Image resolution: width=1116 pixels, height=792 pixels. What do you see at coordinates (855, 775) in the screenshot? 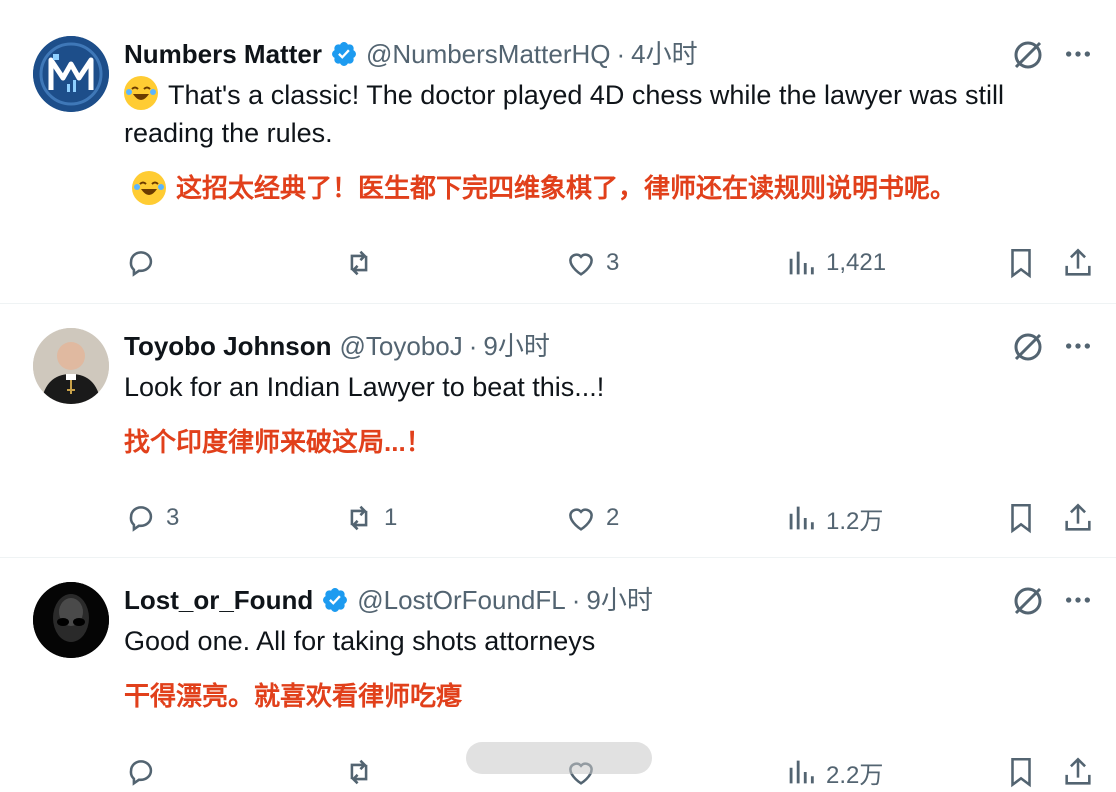
I see `view-count: 2.2万` at bounding box center [855, 775].